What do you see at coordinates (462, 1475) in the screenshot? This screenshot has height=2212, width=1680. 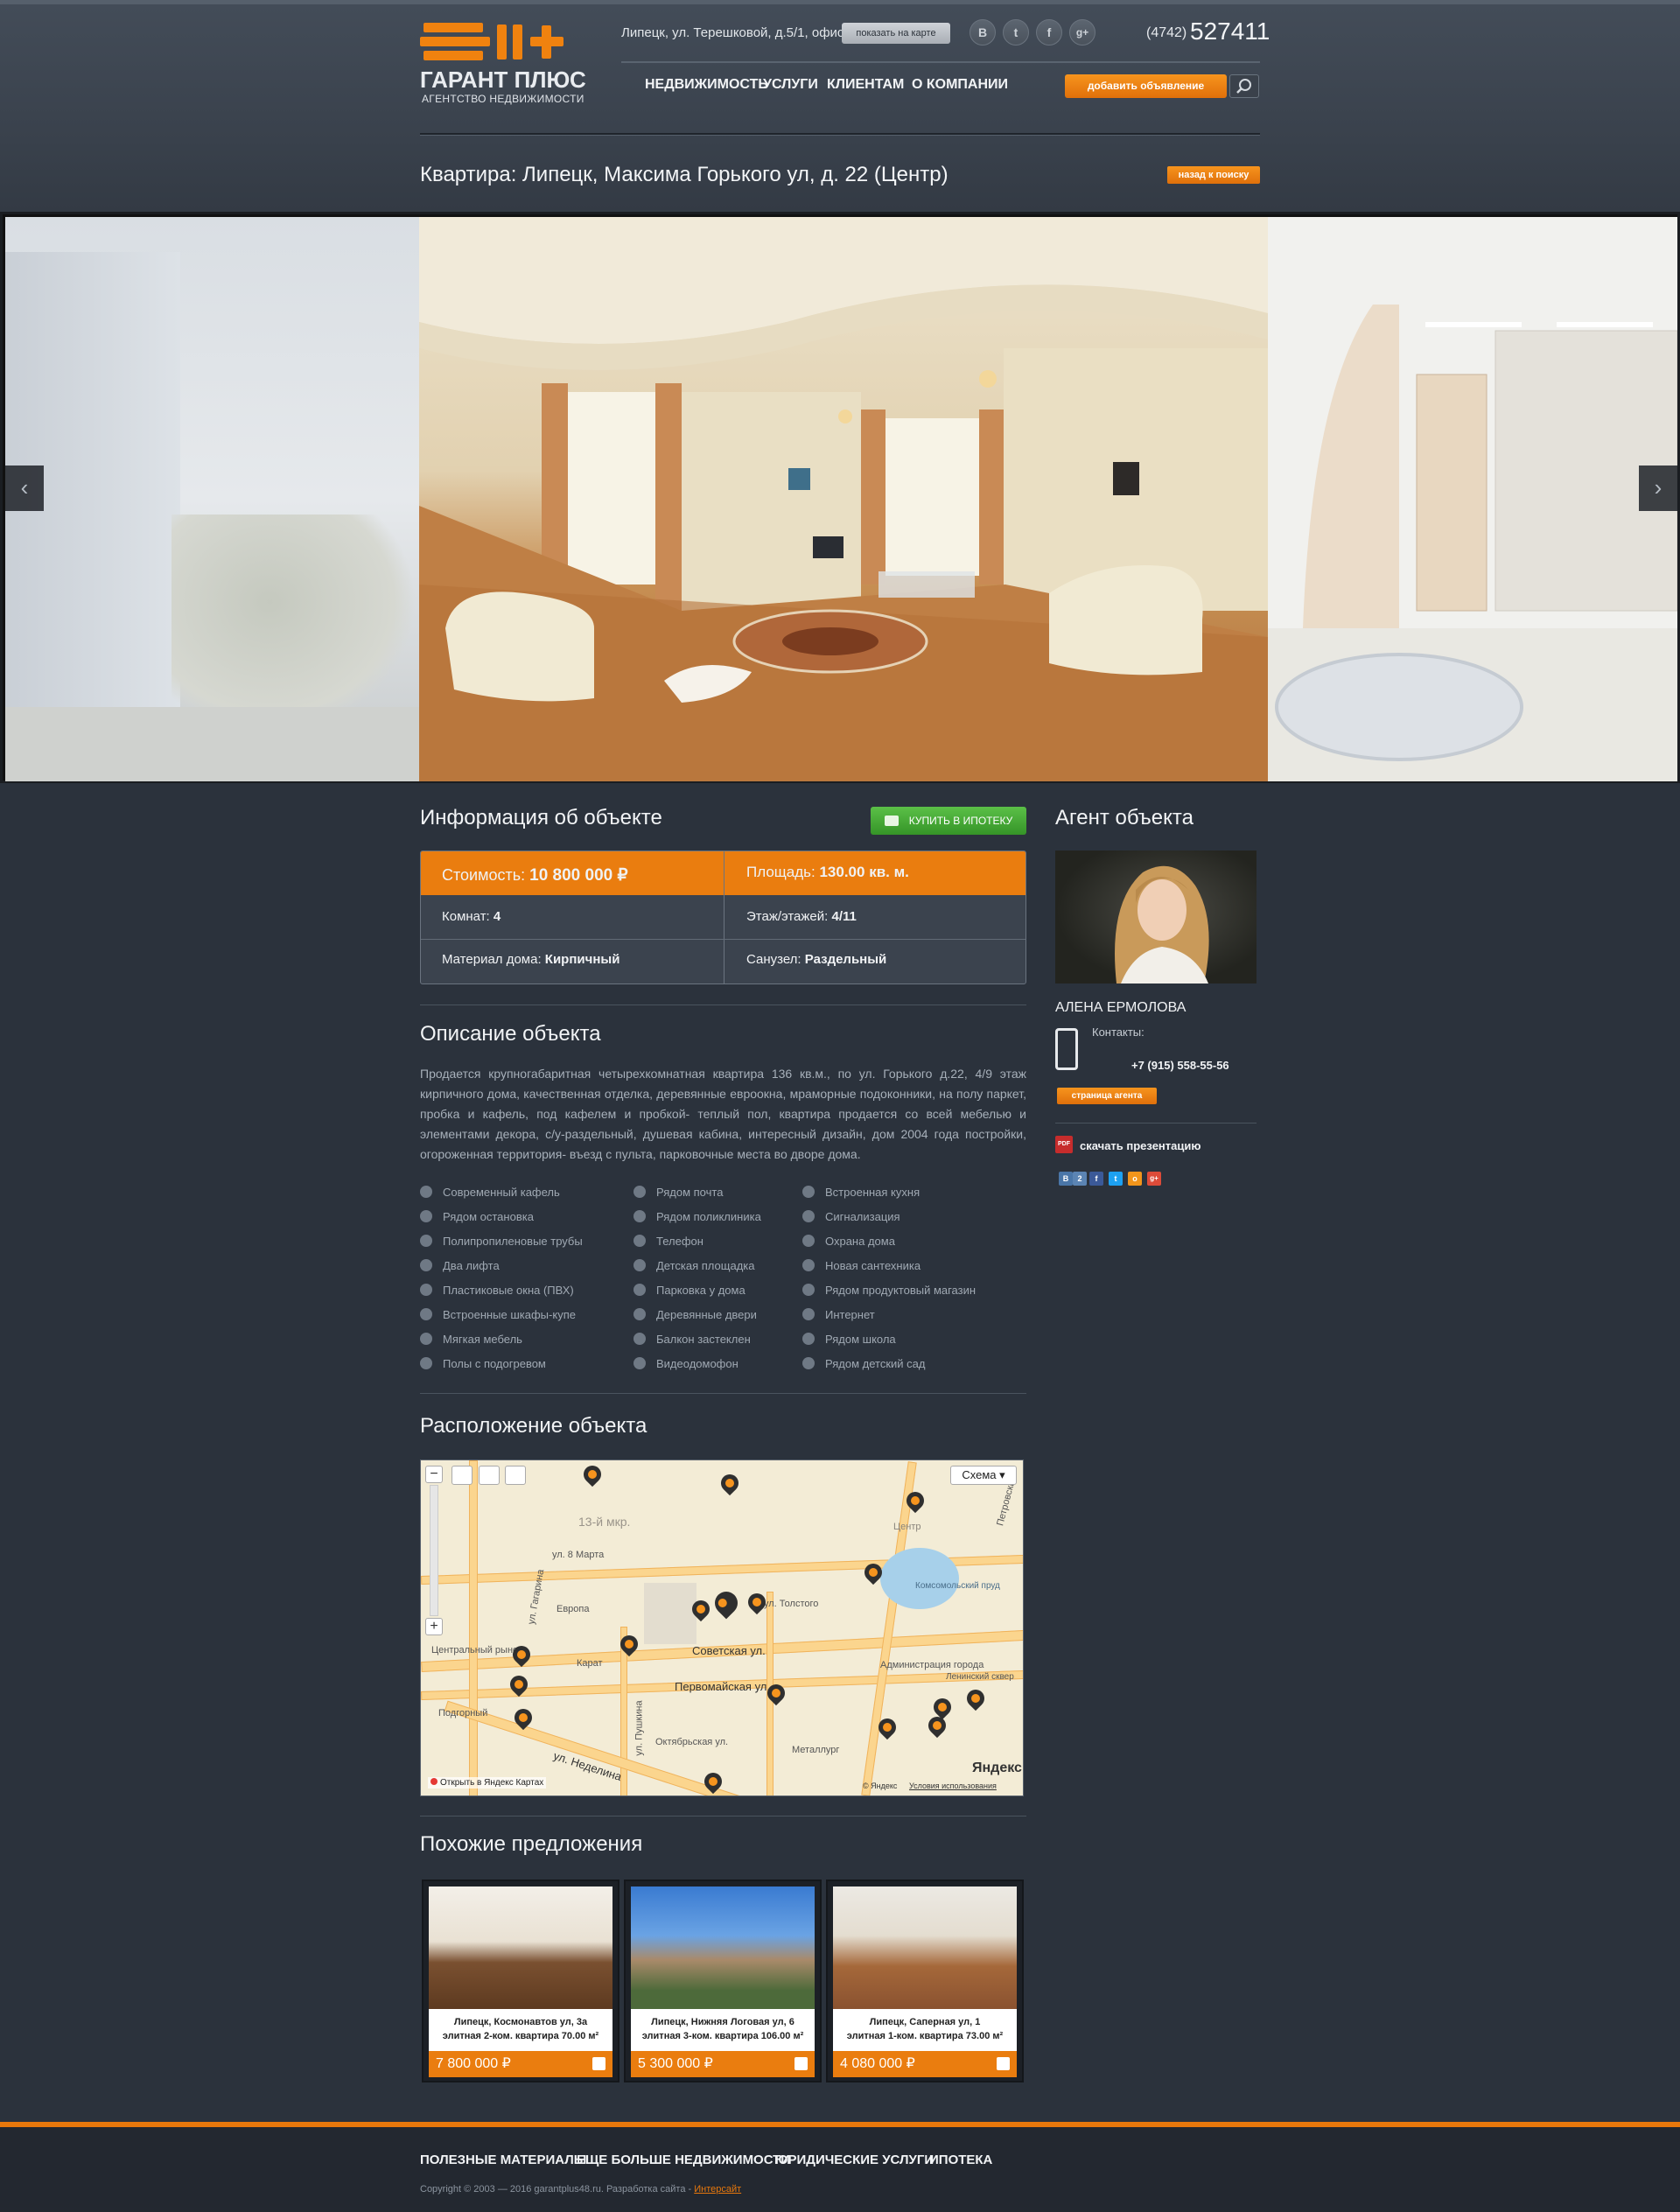 I see `map-drag-tool-icon` at bounding box center [462, 1475].